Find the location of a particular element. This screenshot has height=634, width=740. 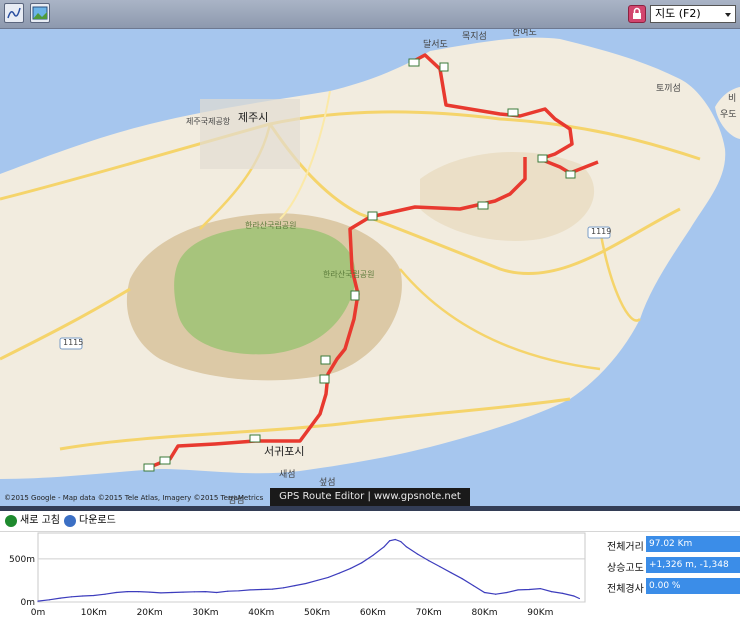

ascent-label: 상승고도 is located at coordinates (625, 568).